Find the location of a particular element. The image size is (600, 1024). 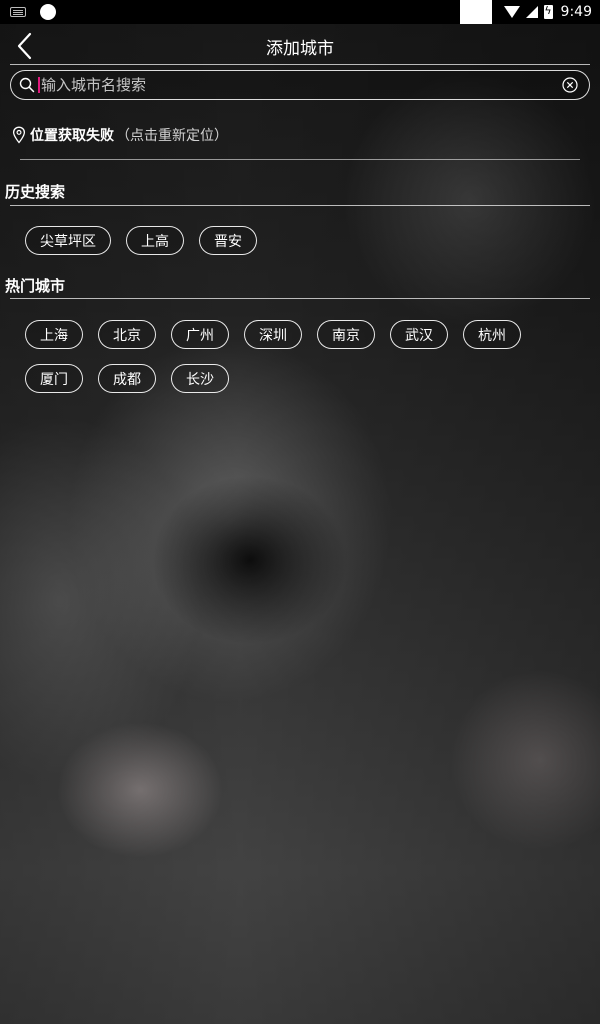

notification-box is located at coordinates (475, 12).